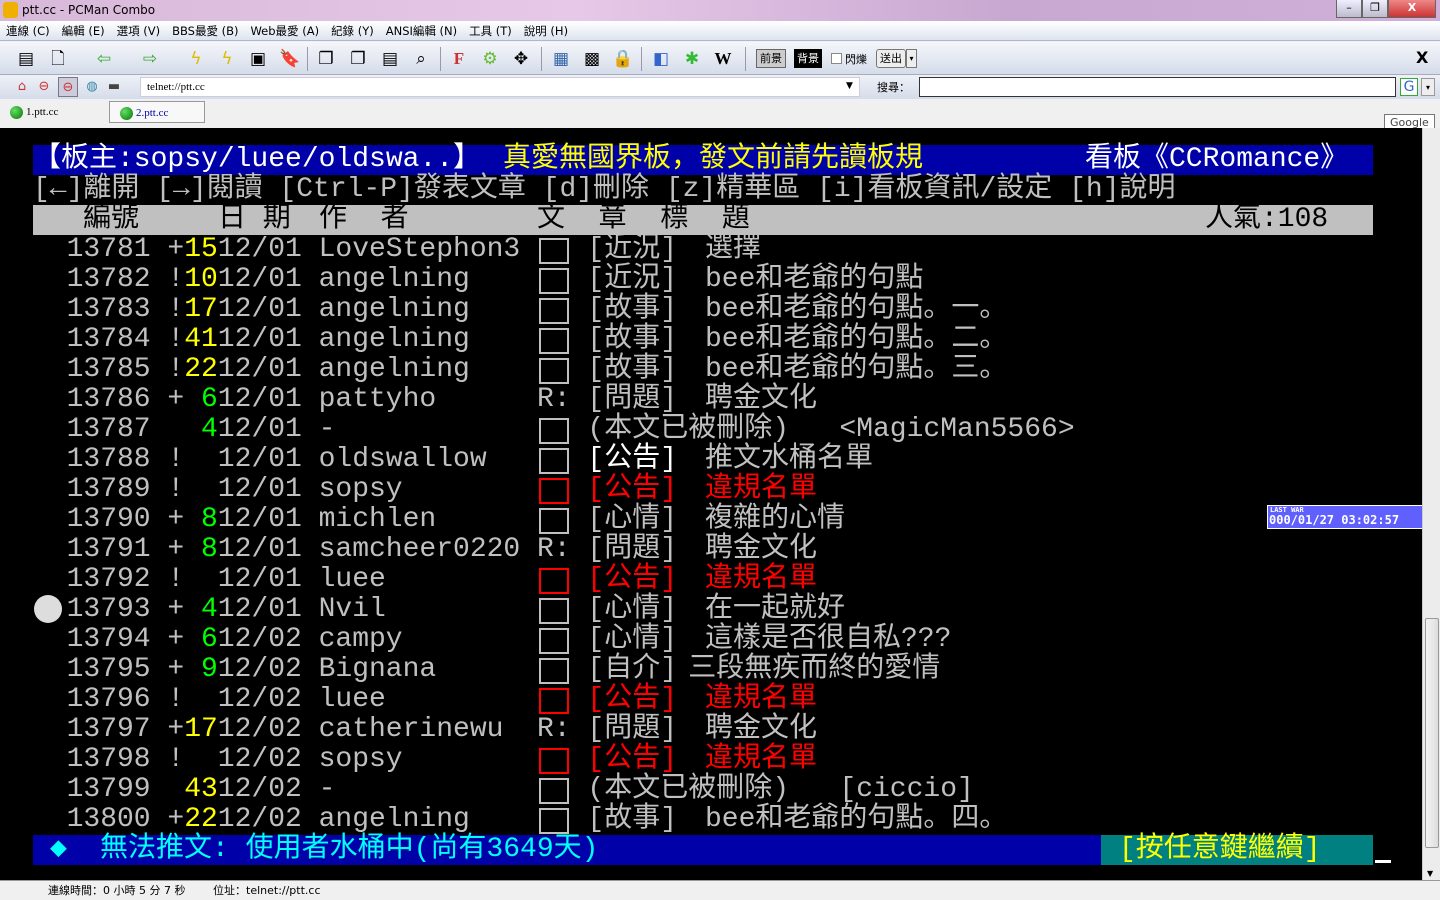 The image size is (1440, 900). I want to click on new-connection-icon: 🗋, so click(58, 59).